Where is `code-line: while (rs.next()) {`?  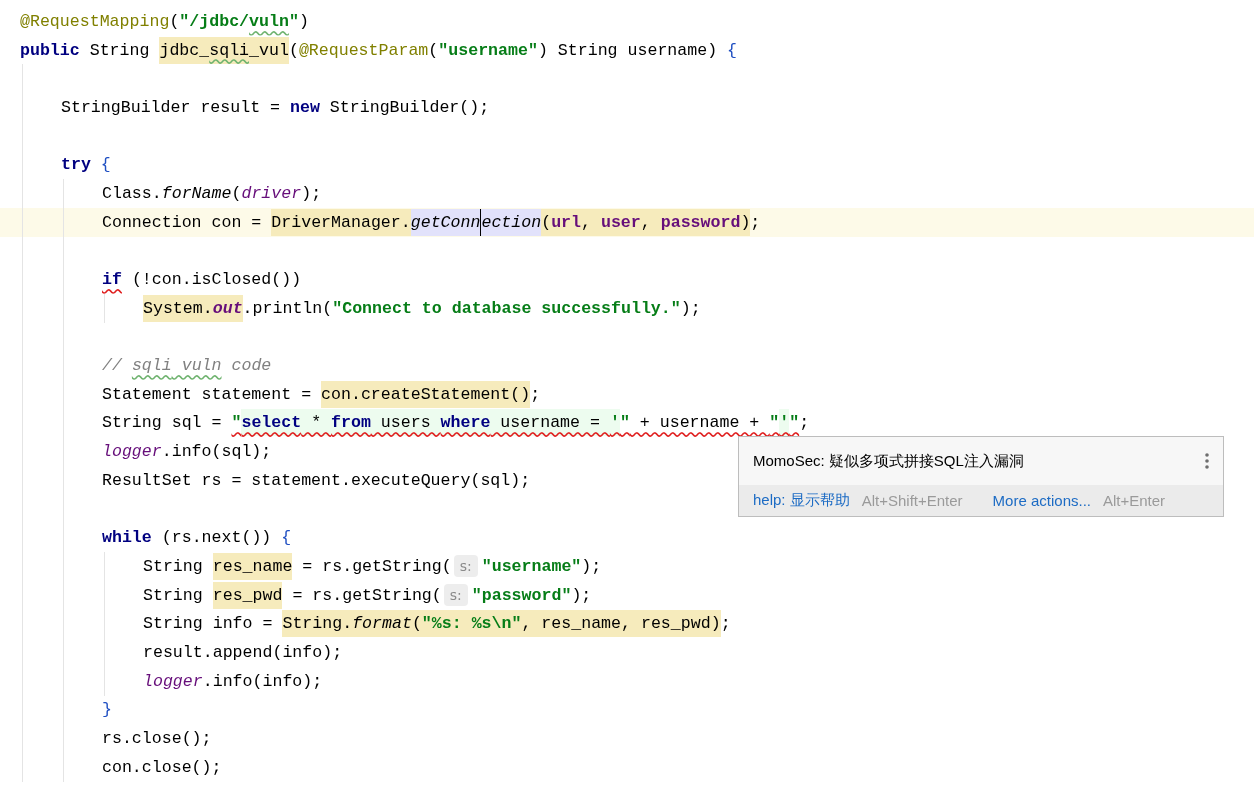
code-line: while (rs.next()) { is located at coordinates (197, 538).